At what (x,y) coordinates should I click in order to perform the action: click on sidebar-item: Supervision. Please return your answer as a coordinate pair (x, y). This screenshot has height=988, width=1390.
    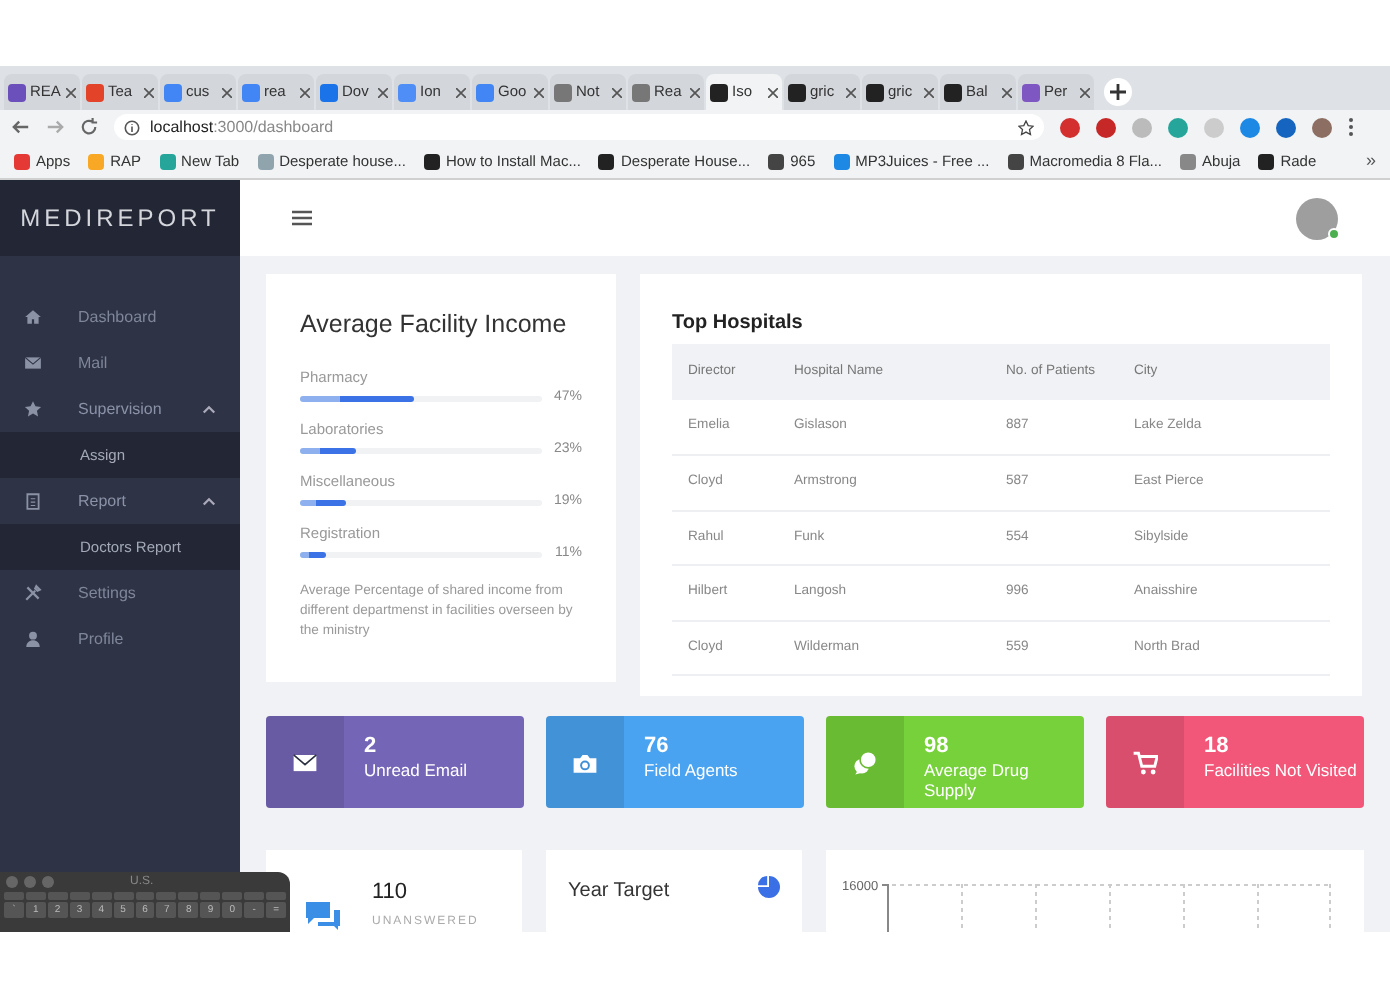
    Looking at the image, I should click on (120, 409).